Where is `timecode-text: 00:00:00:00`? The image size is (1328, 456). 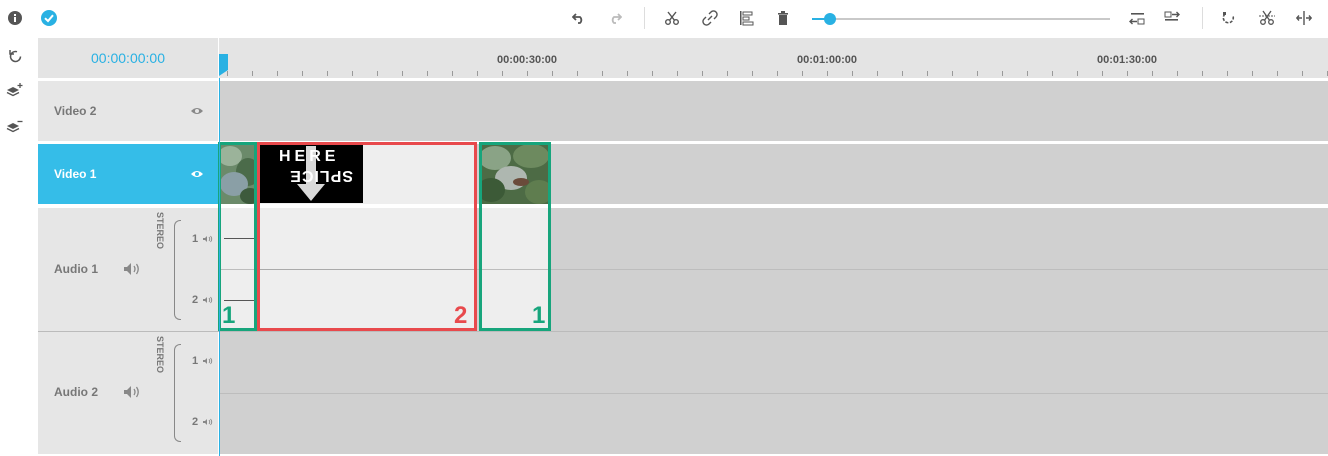
timecode-text: 00:00:00:00 is located at coordinates (128, 58).